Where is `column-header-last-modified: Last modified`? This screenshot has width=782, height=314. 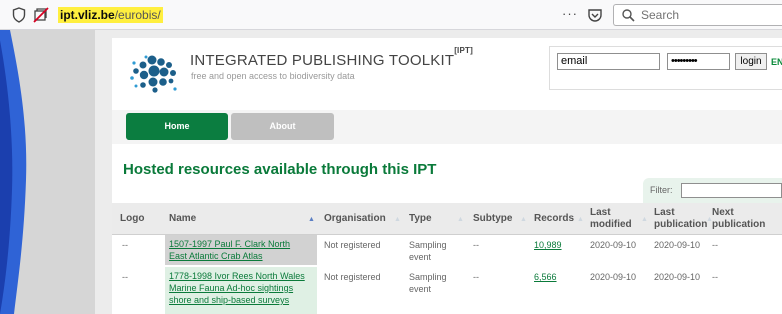 column-header-last-modified: Last modified is located at coordinates (611, 219).